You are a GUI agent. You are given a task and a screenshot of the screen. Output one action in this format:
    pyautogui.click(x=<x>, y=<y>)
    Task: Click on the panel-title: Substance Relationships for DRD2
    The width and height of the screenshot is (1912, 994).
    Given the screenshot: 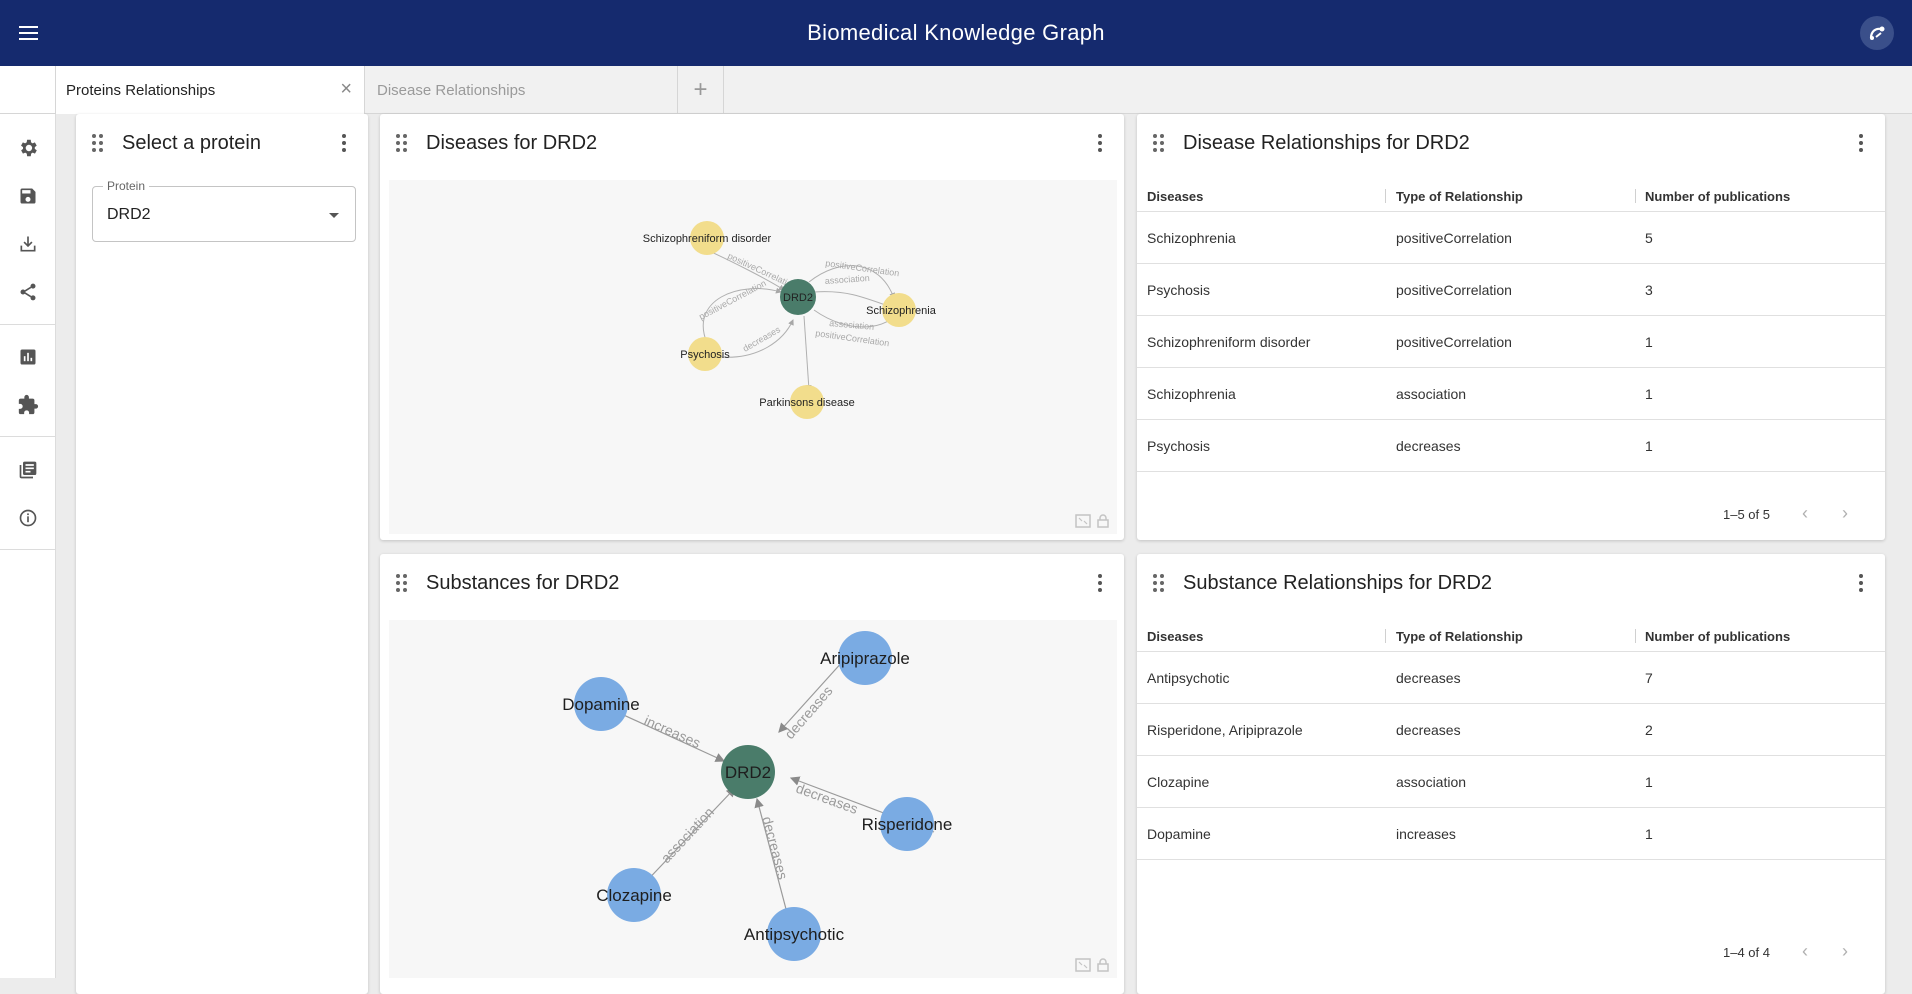 What is the action you would take?
    pyautogui.click(x=1338, y=583)
    